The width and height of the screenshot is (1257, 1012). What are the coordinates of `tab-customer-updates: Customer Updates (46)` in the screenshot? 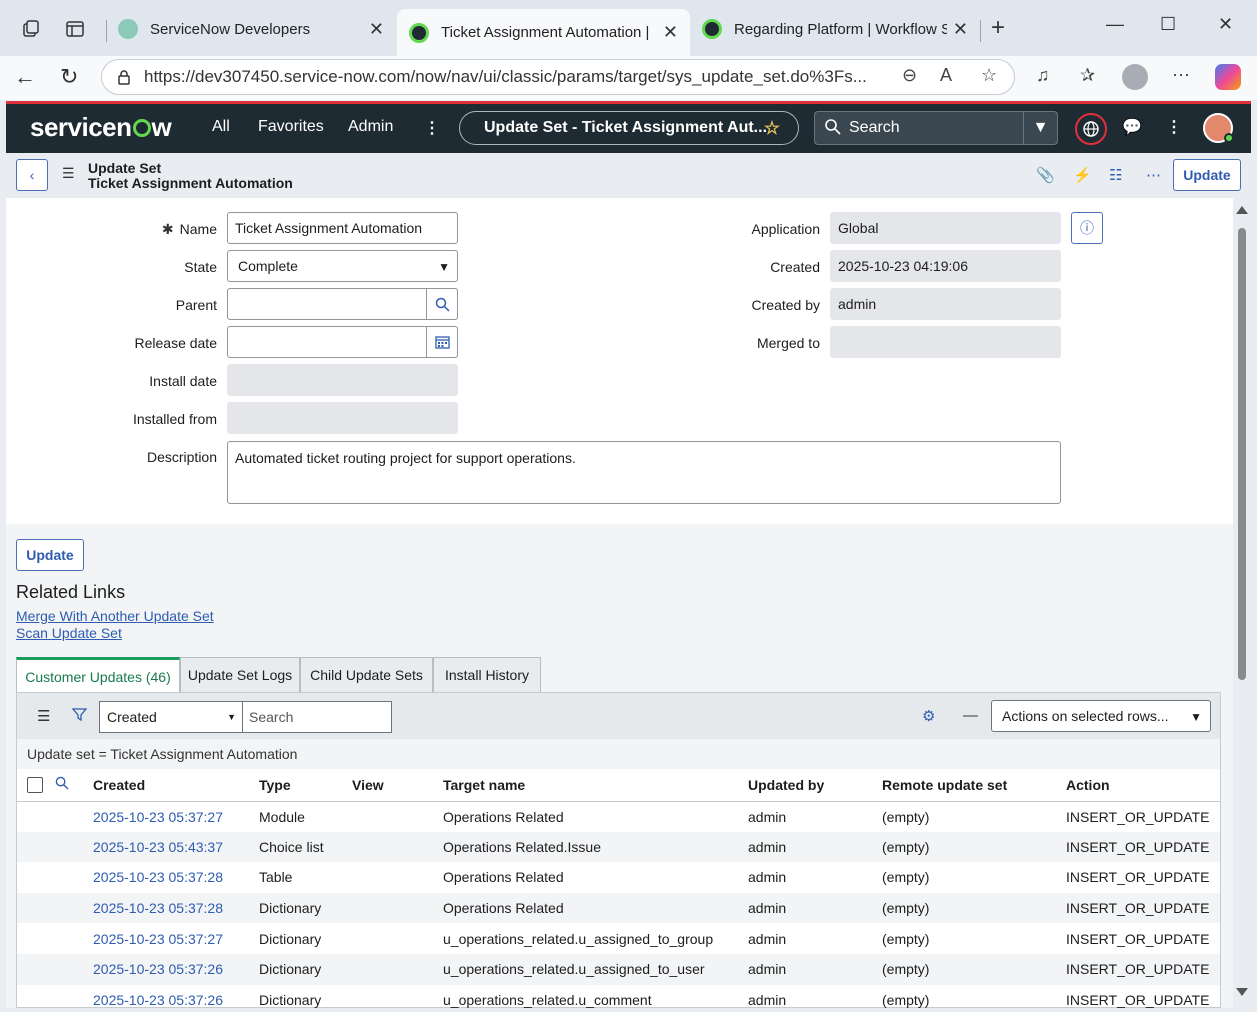 It's located at (98, 675).